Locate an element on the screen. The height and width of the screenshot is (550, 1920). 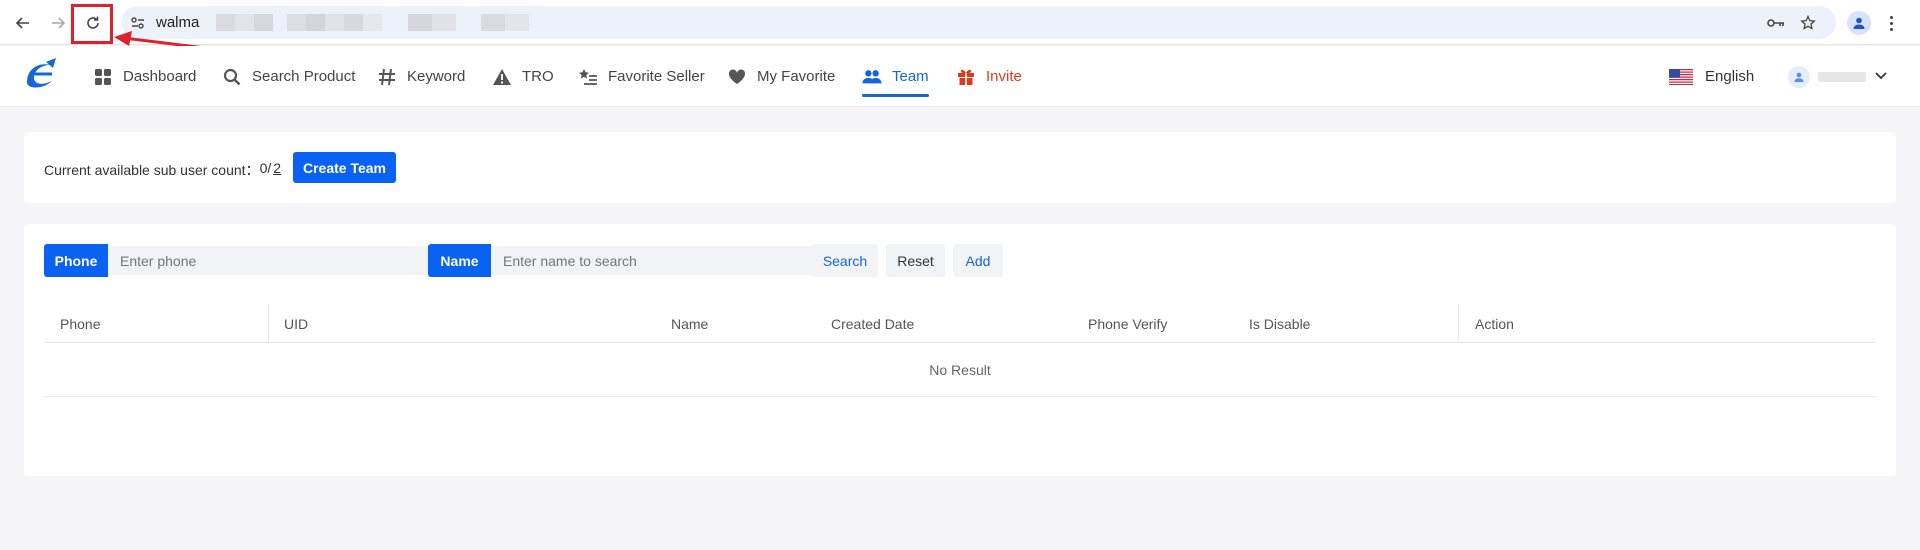
password-key-icon is located at coordinates (1776, 23).